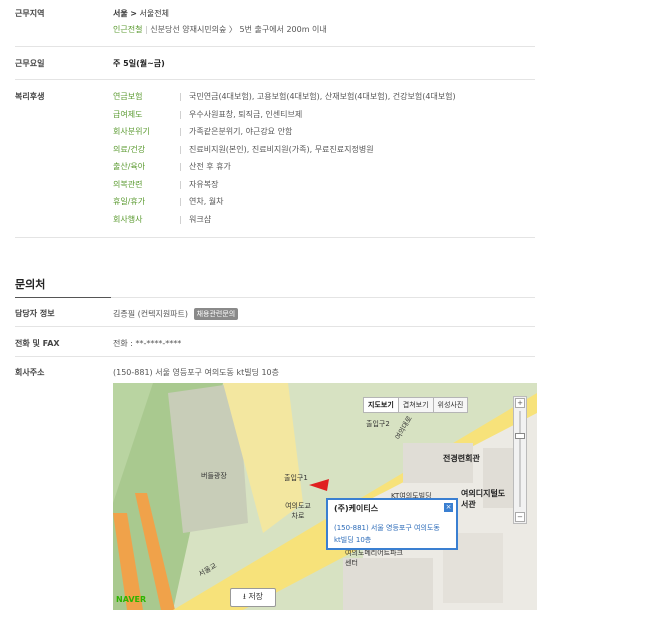 This screenshot has height=618, width=671. Describe the element at coordinates (166, 184) in the screenshot. I see `list-item: 의복관련 | 자유복장` at that location.